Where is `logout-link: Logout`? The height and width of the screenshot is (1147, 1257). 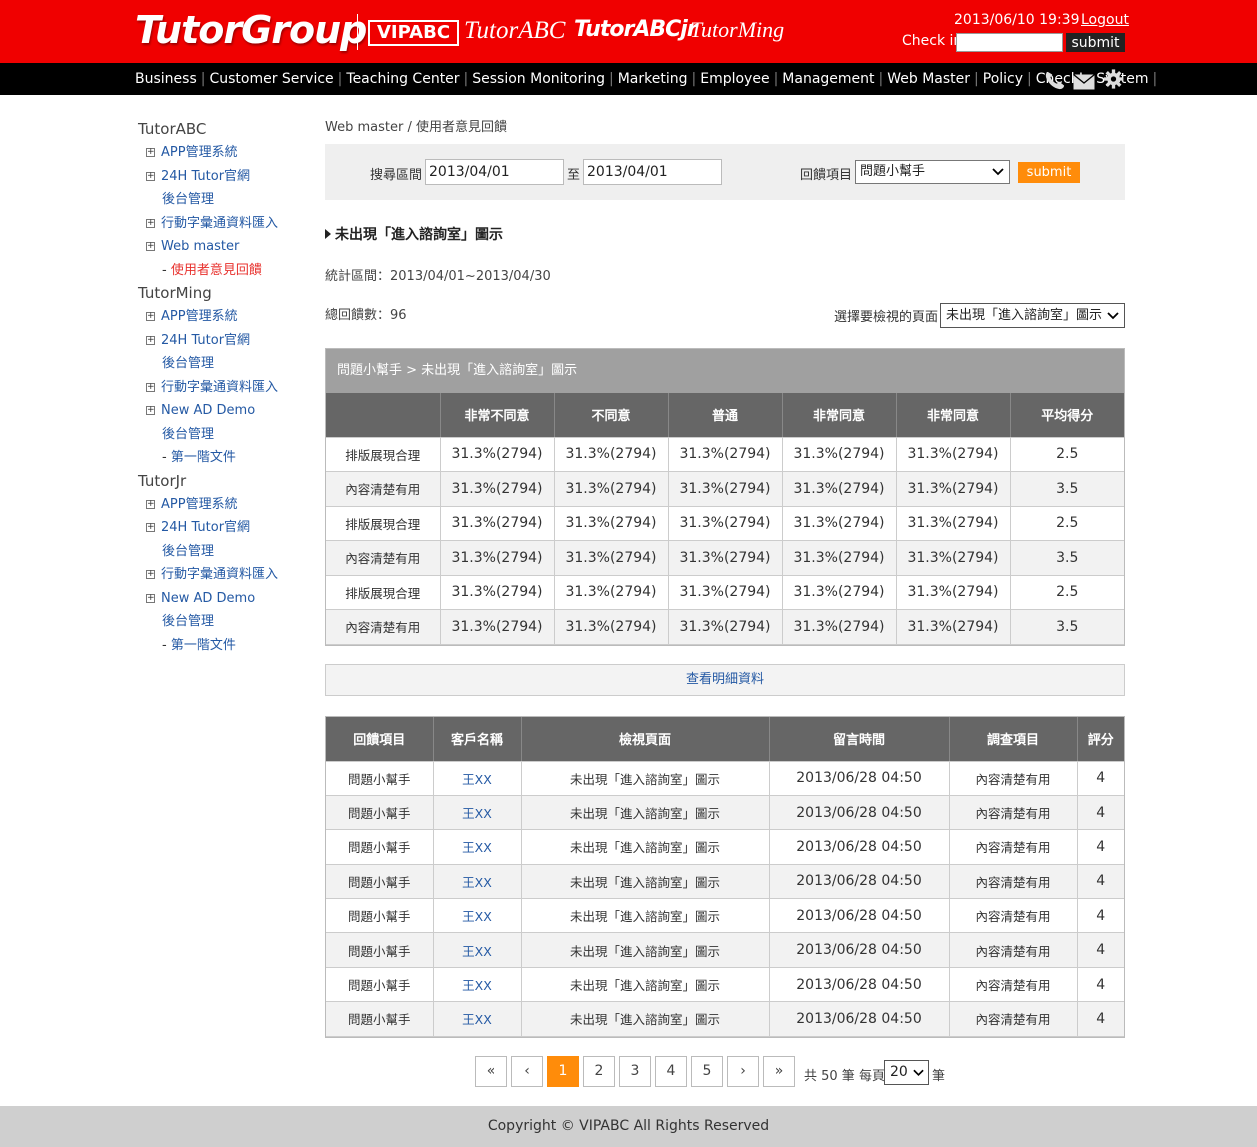 logout-link: Logout is located at coordinates (1105, 20).